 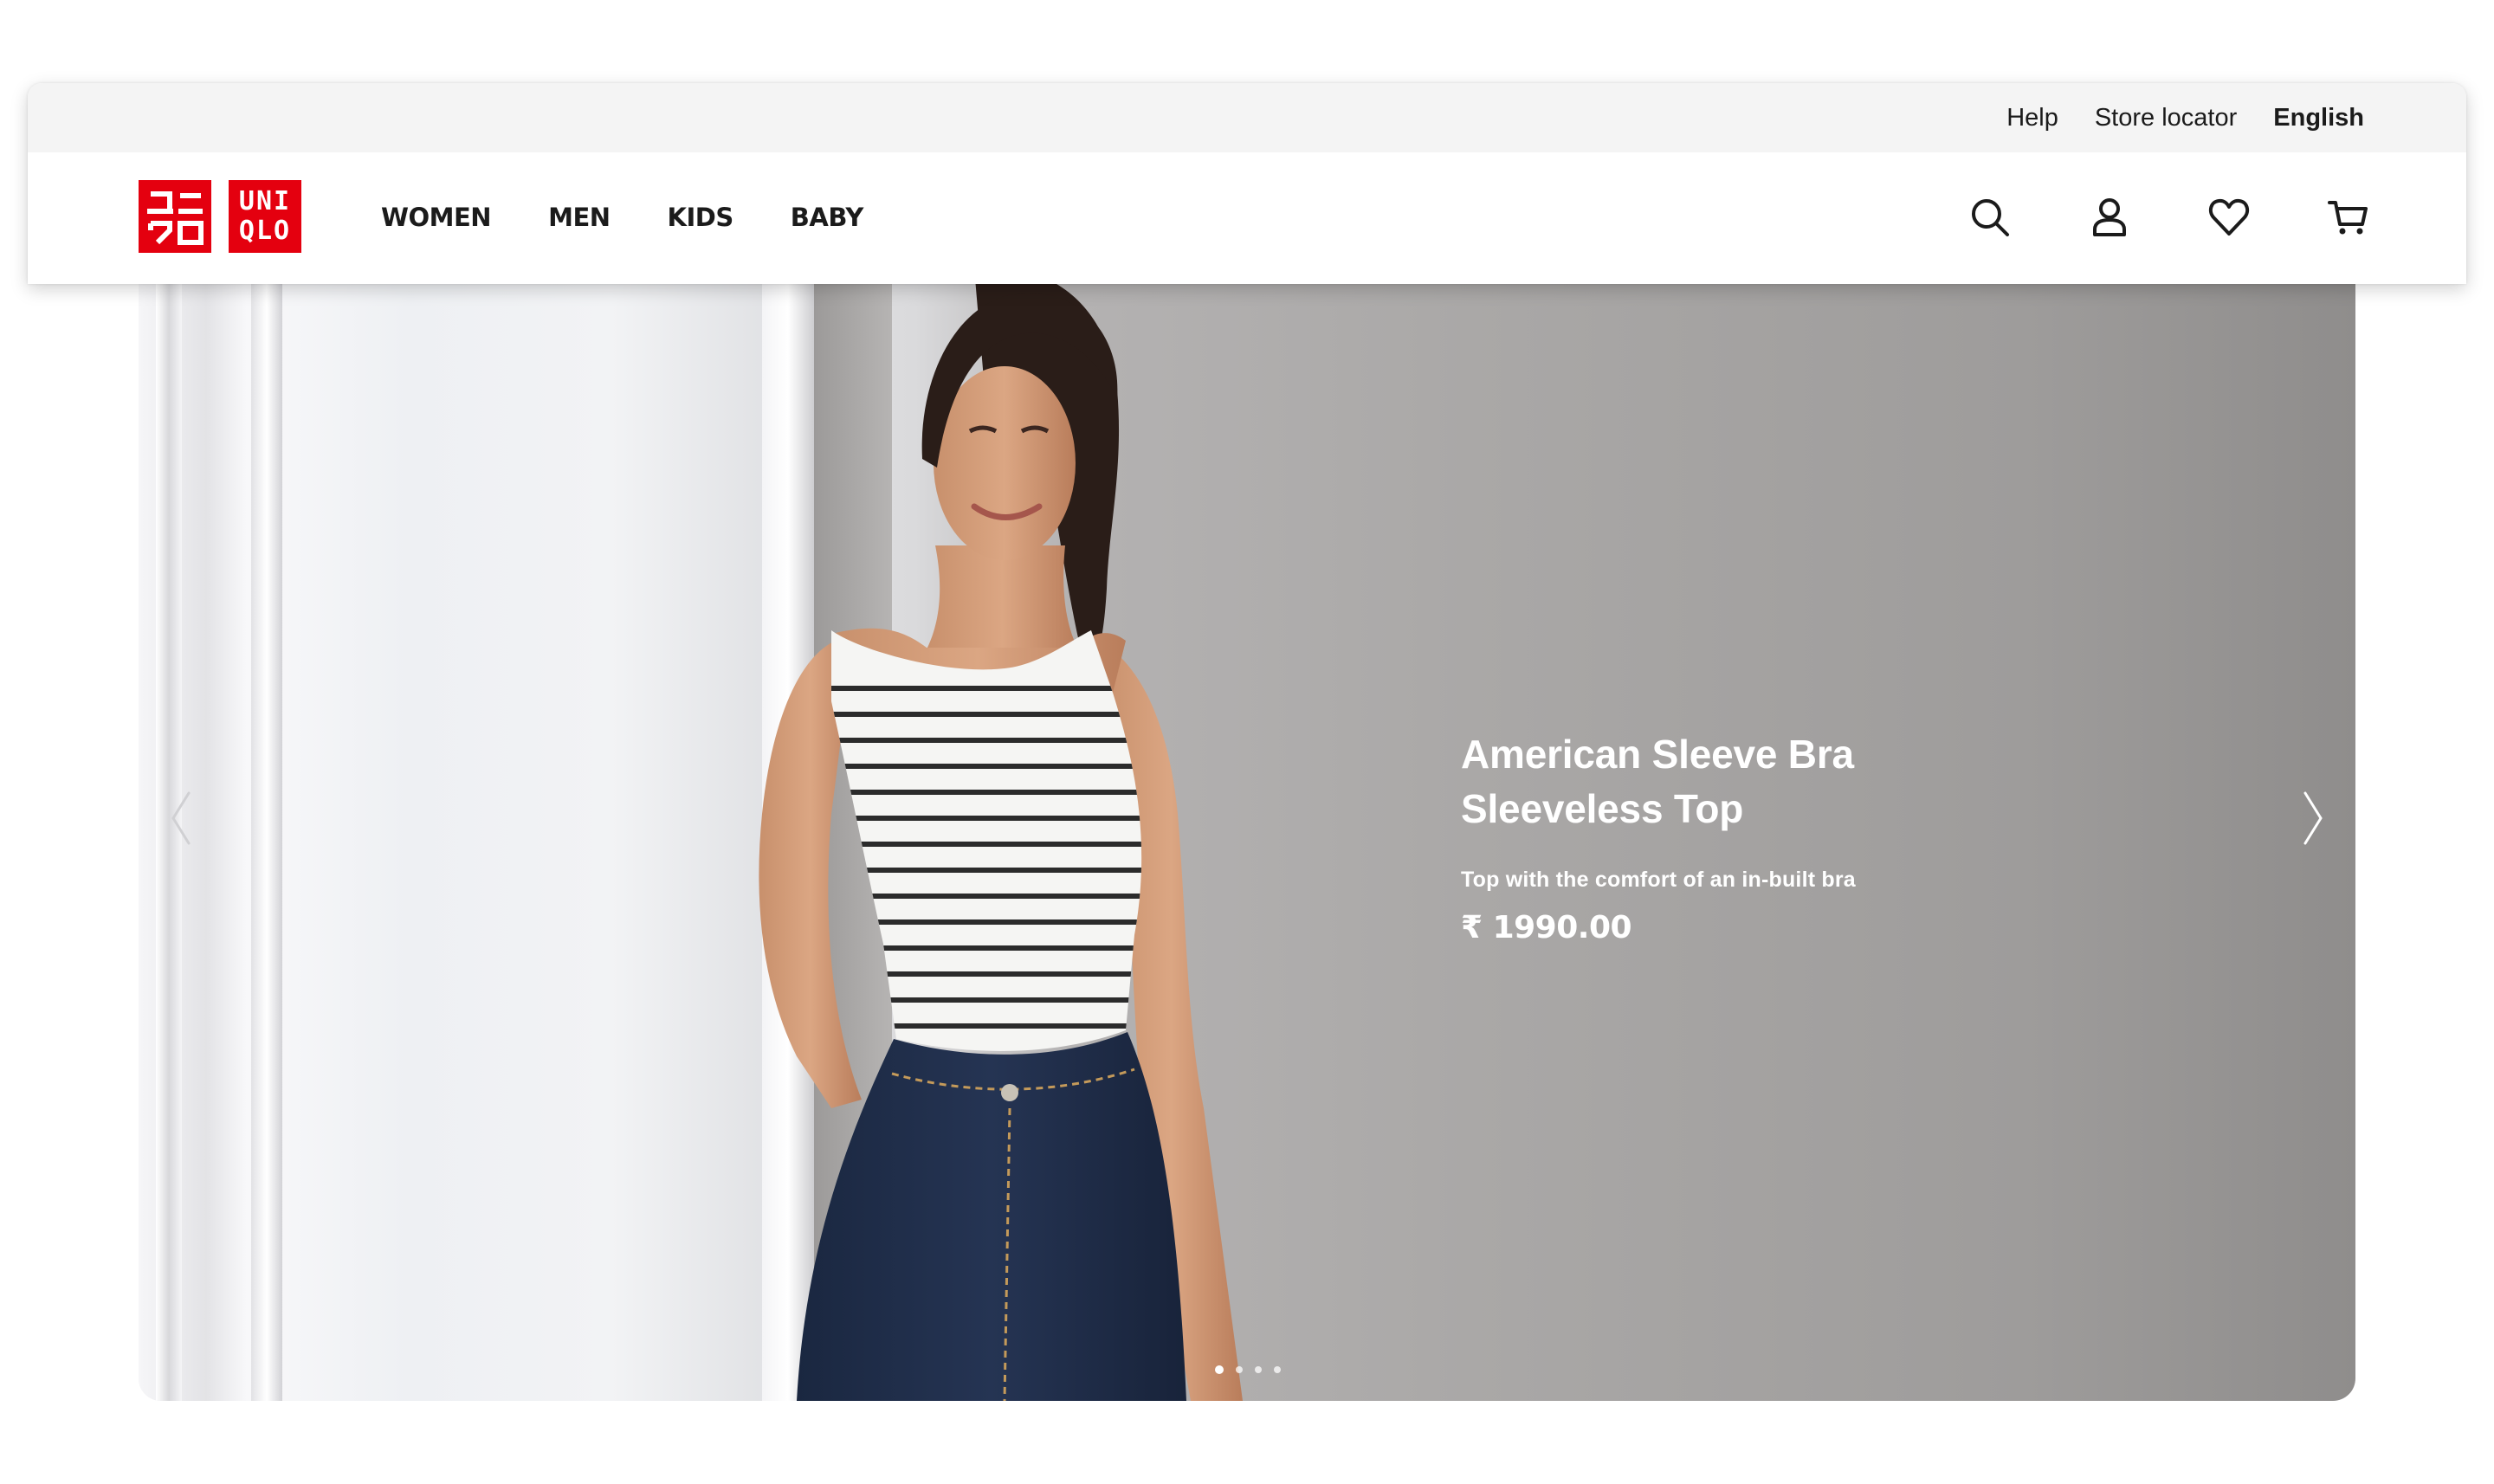 I want to click on hero-title-line: American Sleeve Bra, so click(x=1657, y=754).